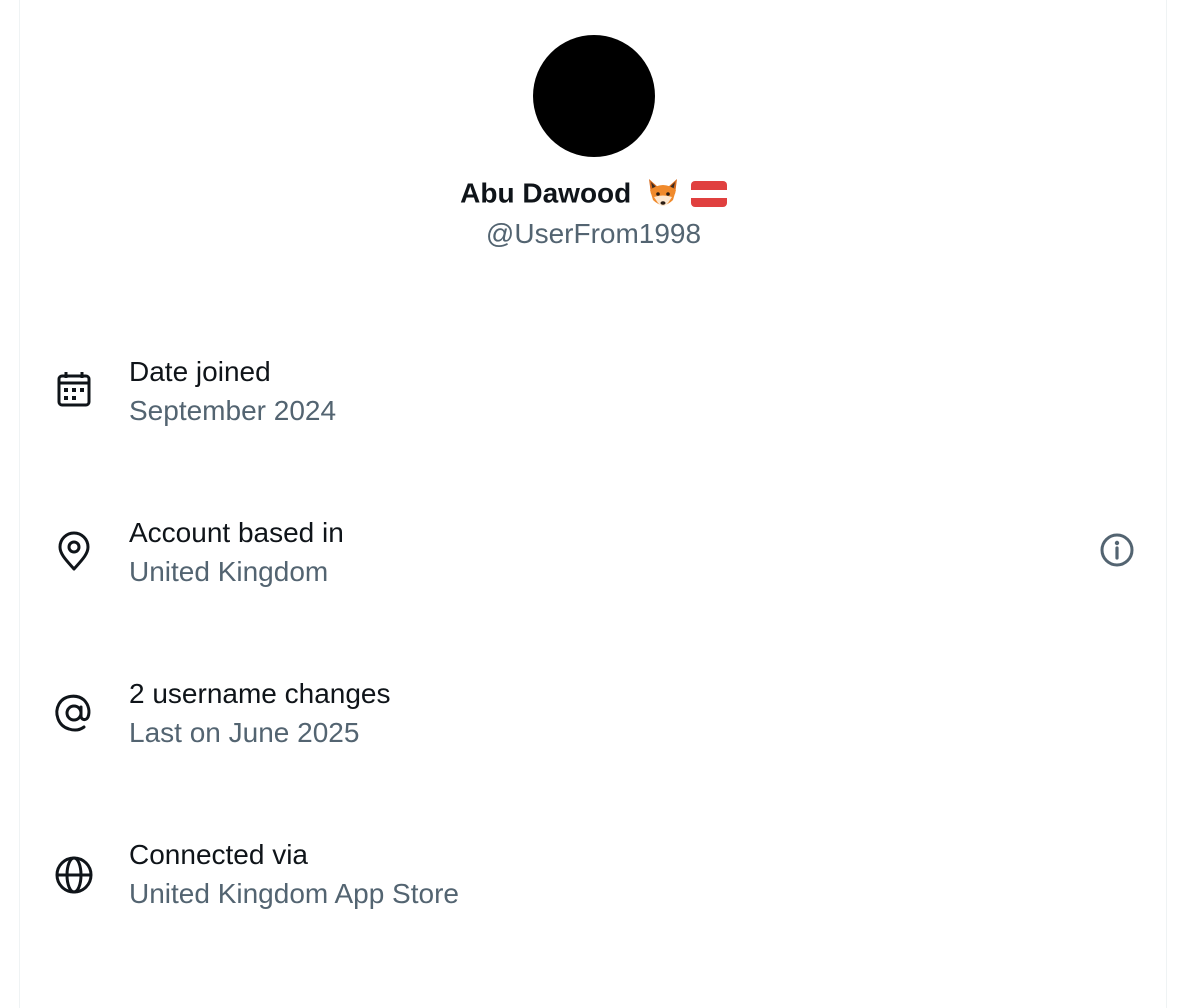 This screenshot has width=1200, height=1008. Describe the element at coordinates (233, 410) in the screenshot. I see `detail-value: September 2024` at that location.